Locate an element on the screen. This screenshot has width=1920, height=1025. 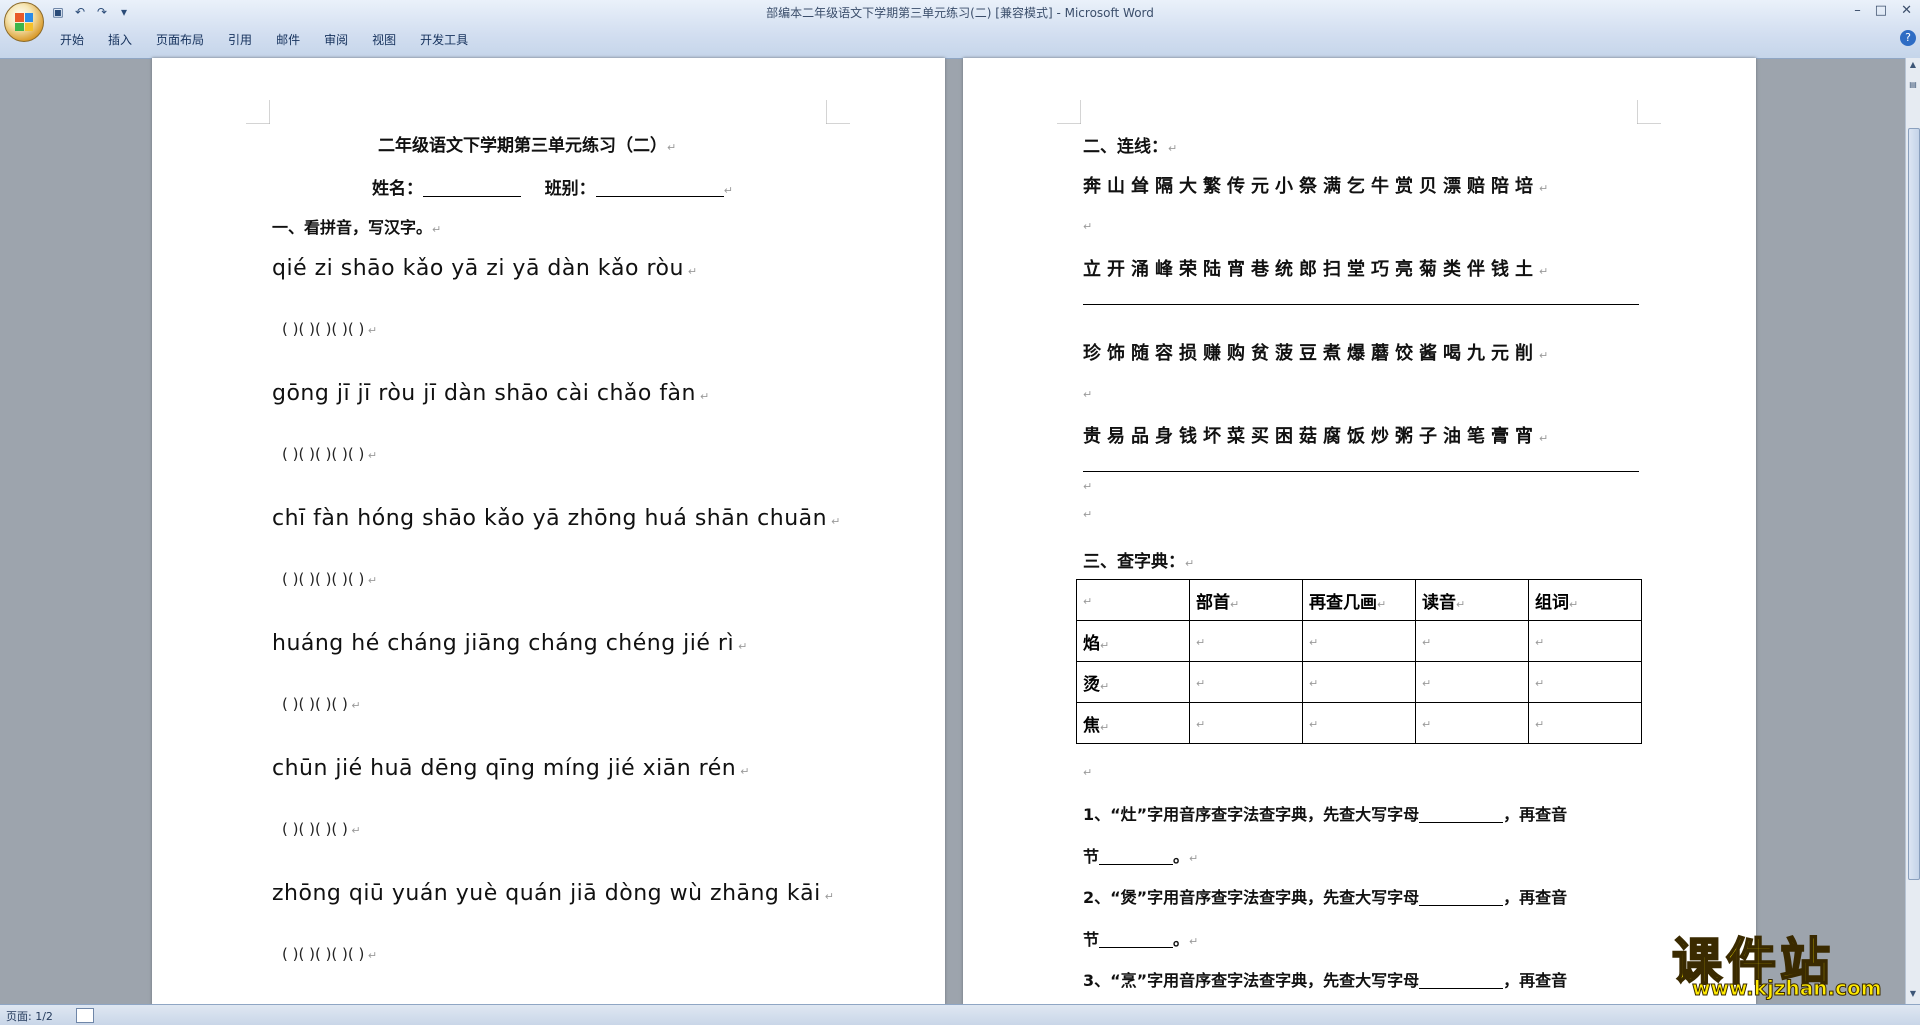
question-1-cont: 节。↵ is located at coordinates (1141, 856).